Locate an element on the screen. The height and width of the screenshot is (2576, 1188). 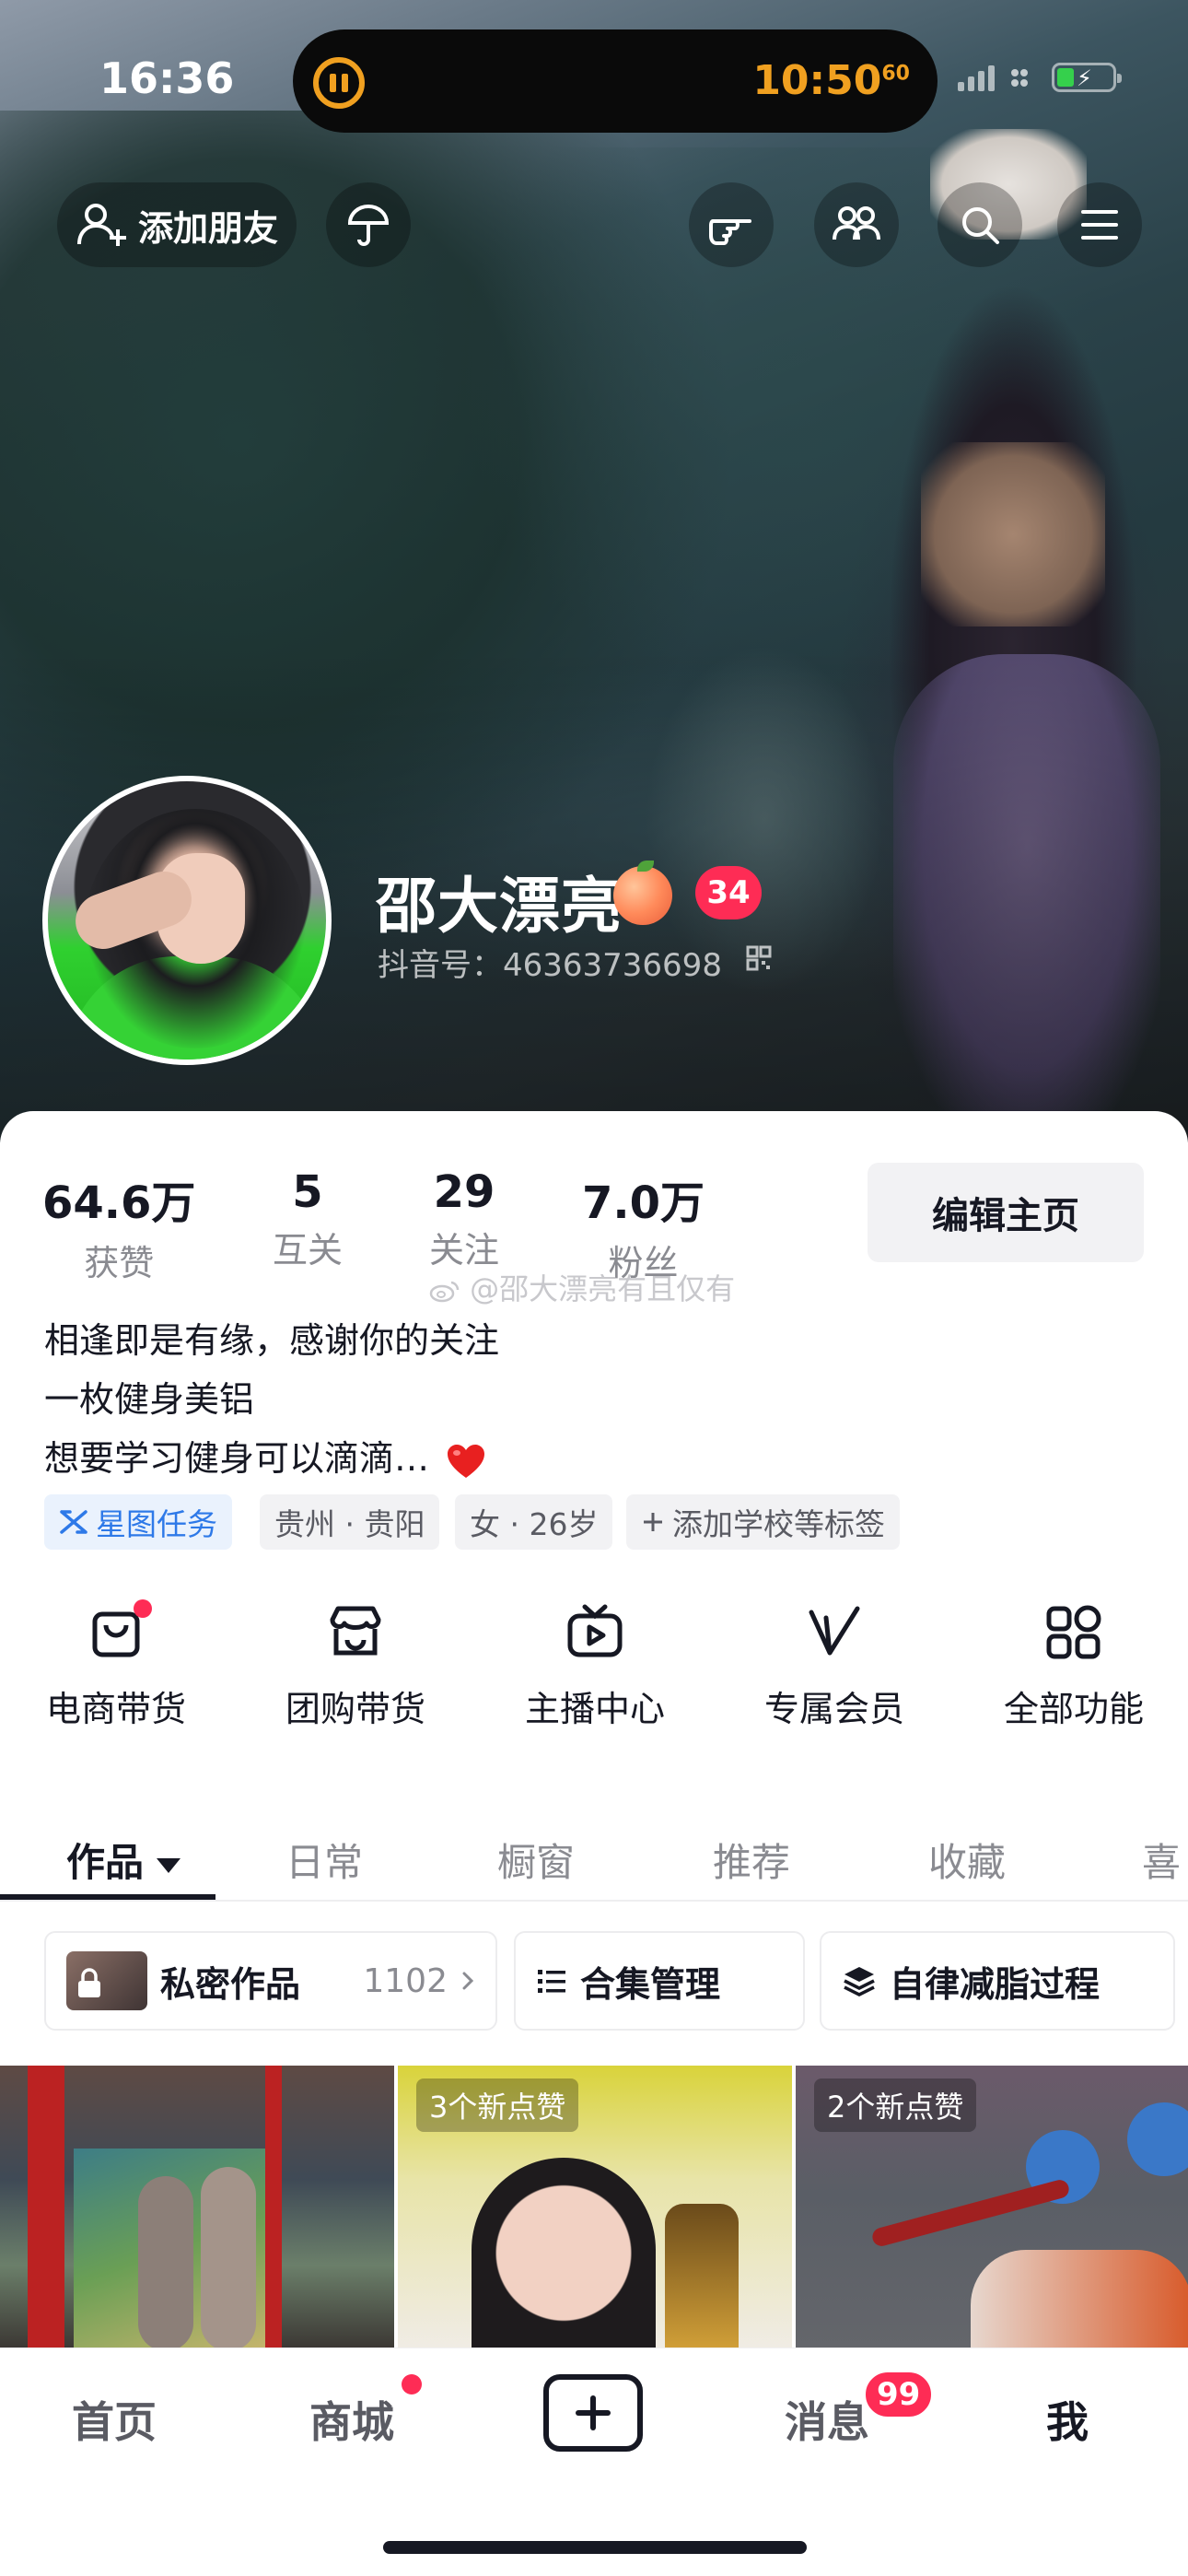
stat-mutual: 5 互关 is located at coordinates (308, 1219).